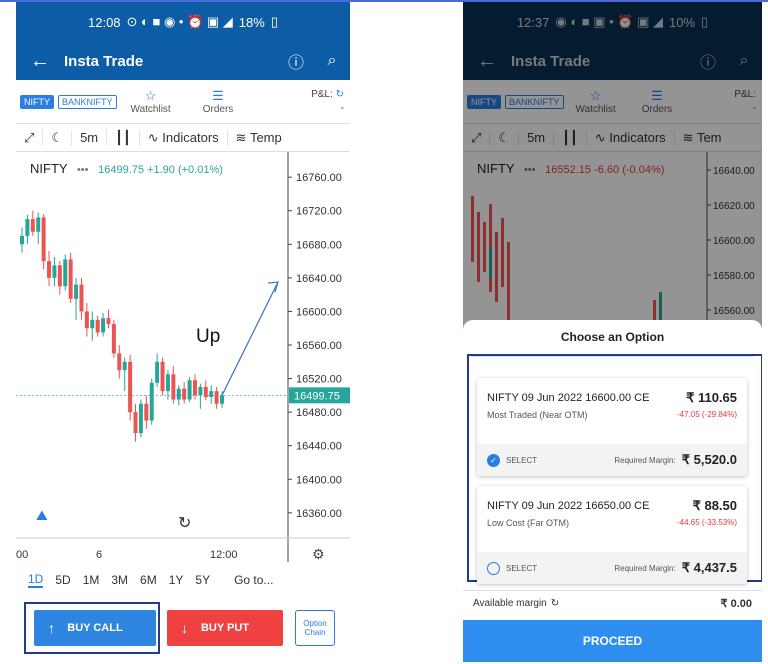 The width and height of the screenshot is (768, 664). I want to click on back-arrow-icon: ←, so click(40, 61).